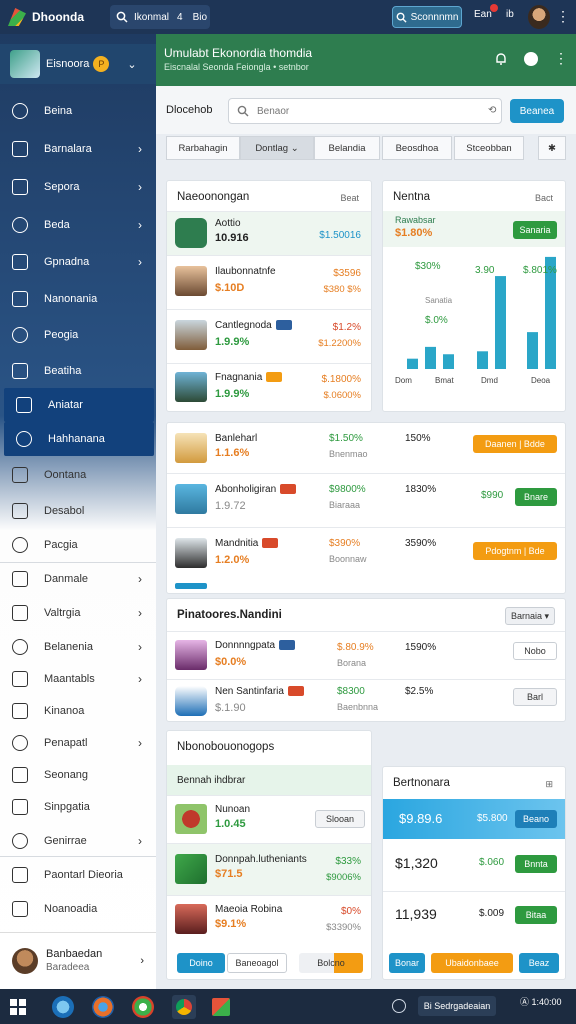 This screenshot has height=1024, width=576. Describe the element at coordinates (78, 299) in the screenshot. I see `sidebar-item: Nanonania` at that location.